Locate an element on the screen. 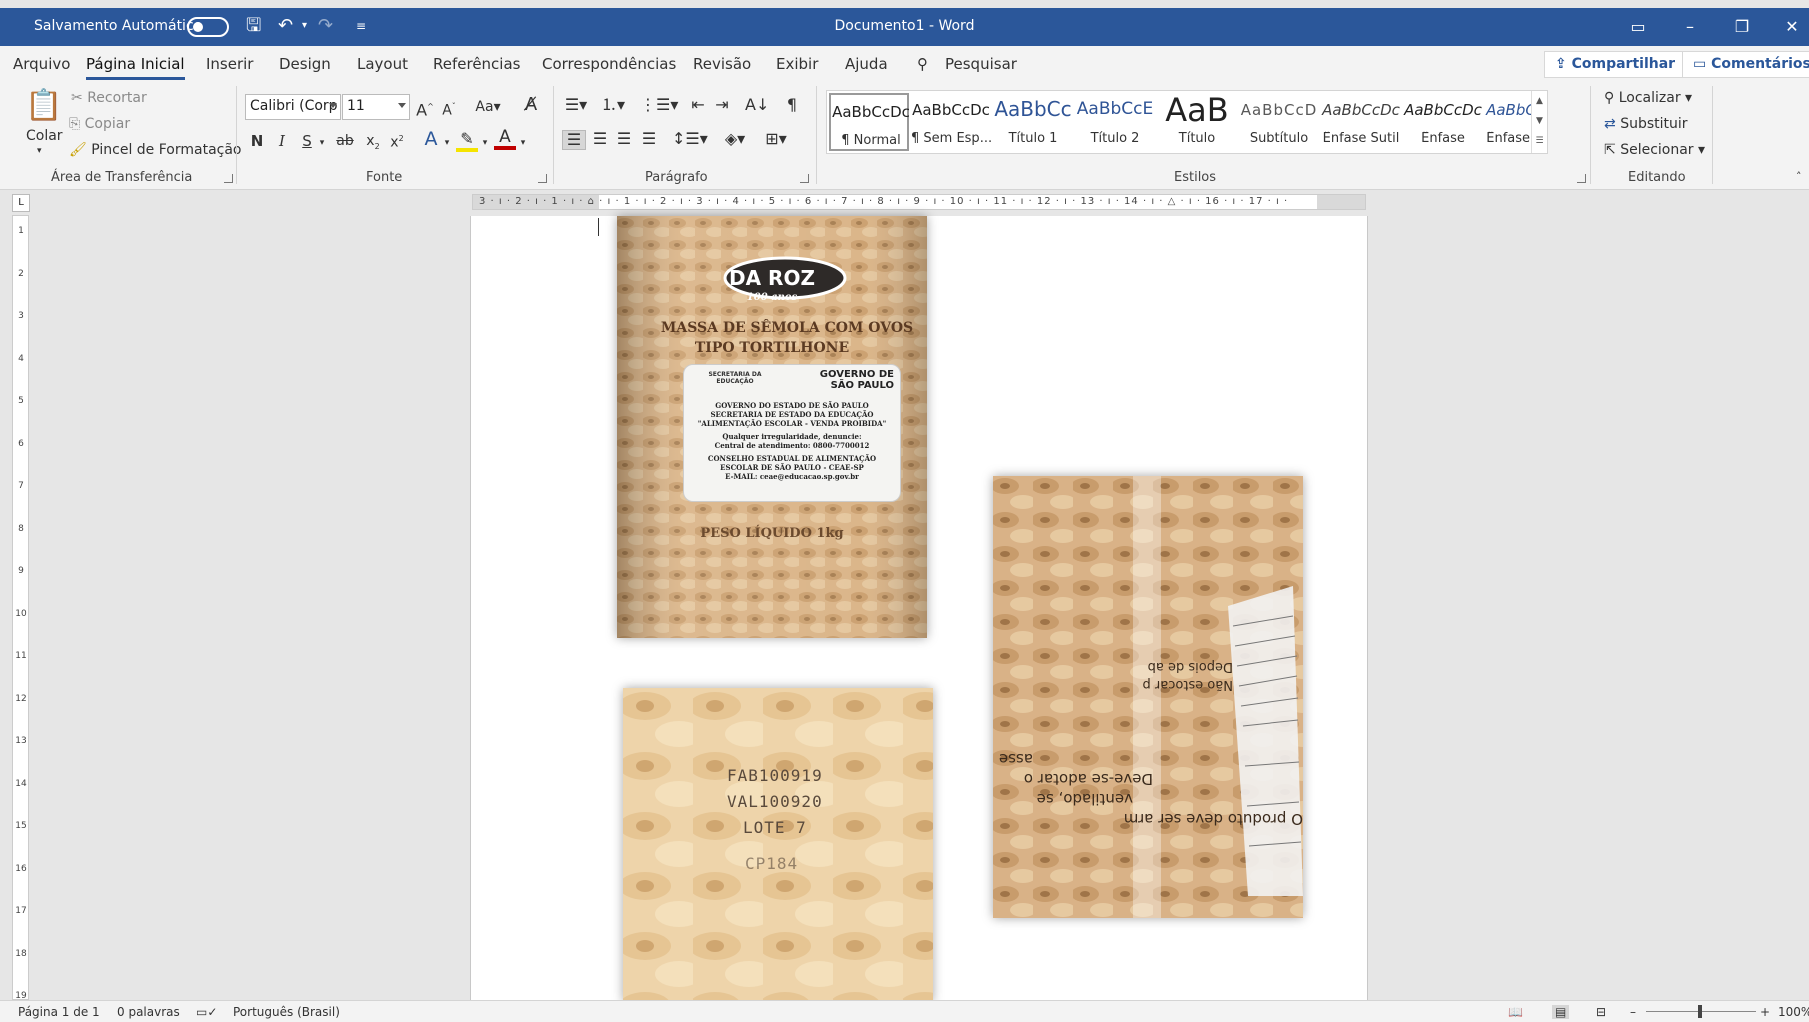 This screenshot has width=1809, height=1022. align-left-icon: ☰ is located at coordinates (574, 140).